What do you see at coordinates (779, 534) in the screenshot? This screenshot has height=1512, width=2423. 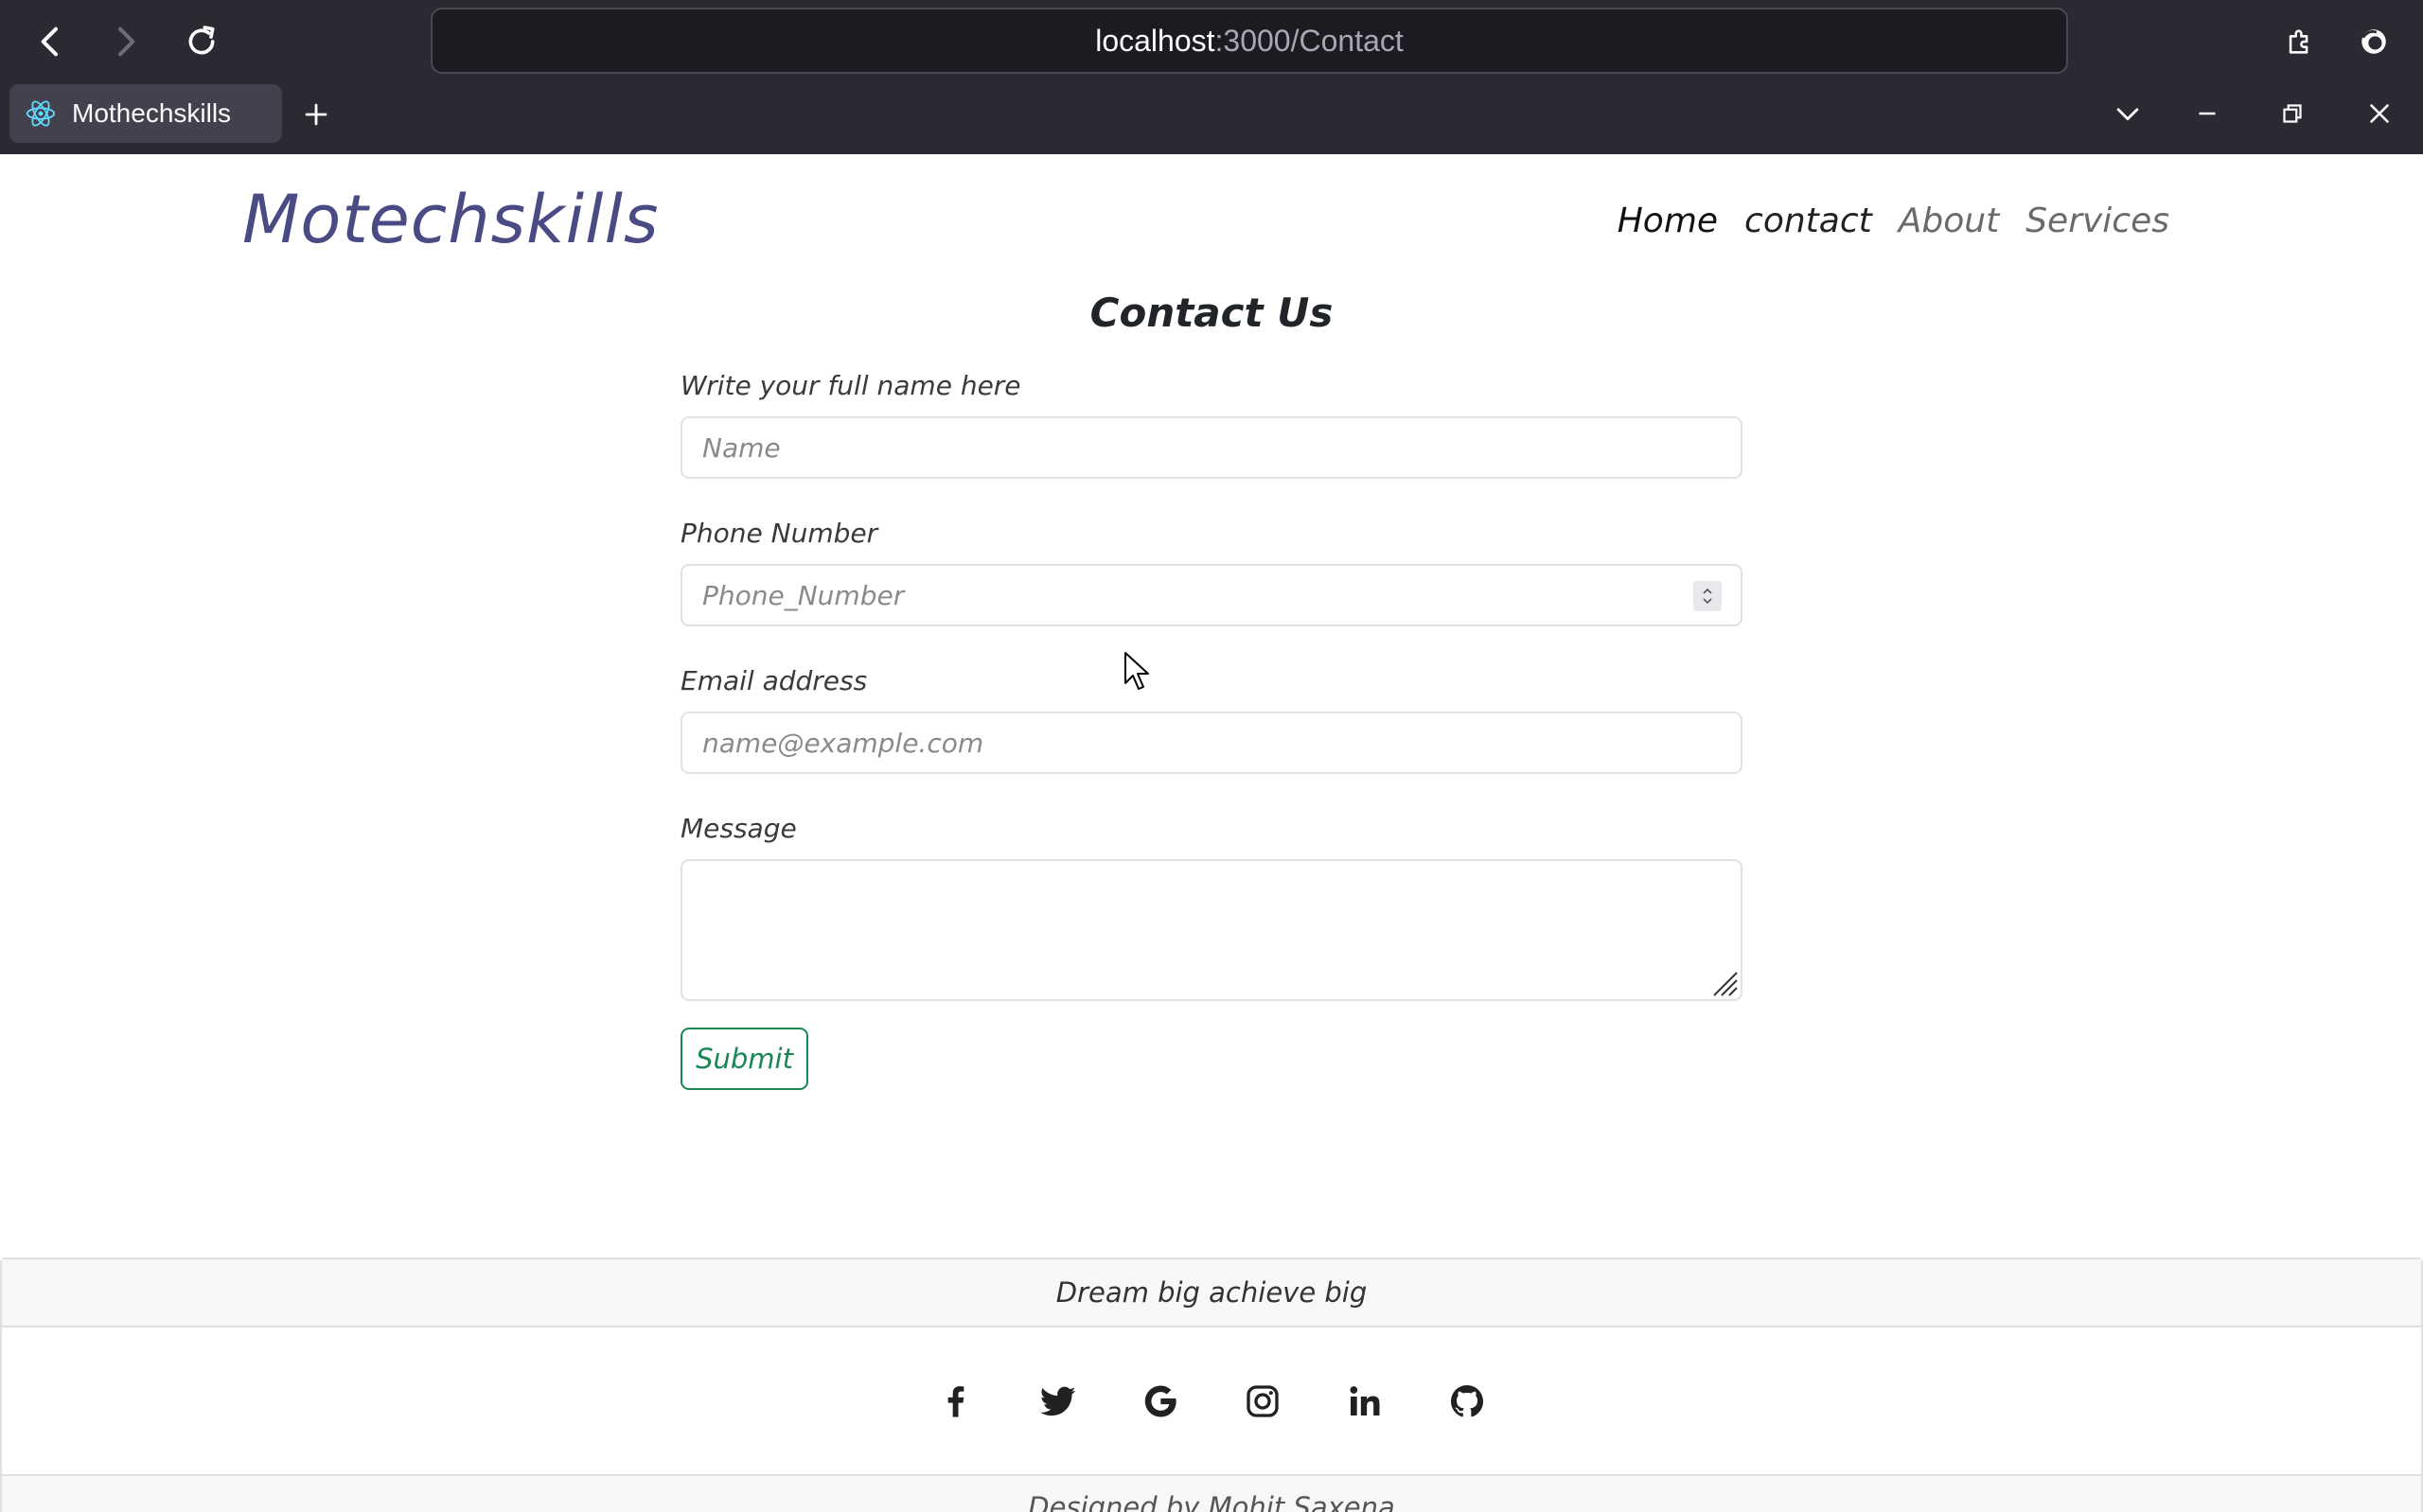 I see `phone-label: Phone Number` at bounding box center [779, 534].